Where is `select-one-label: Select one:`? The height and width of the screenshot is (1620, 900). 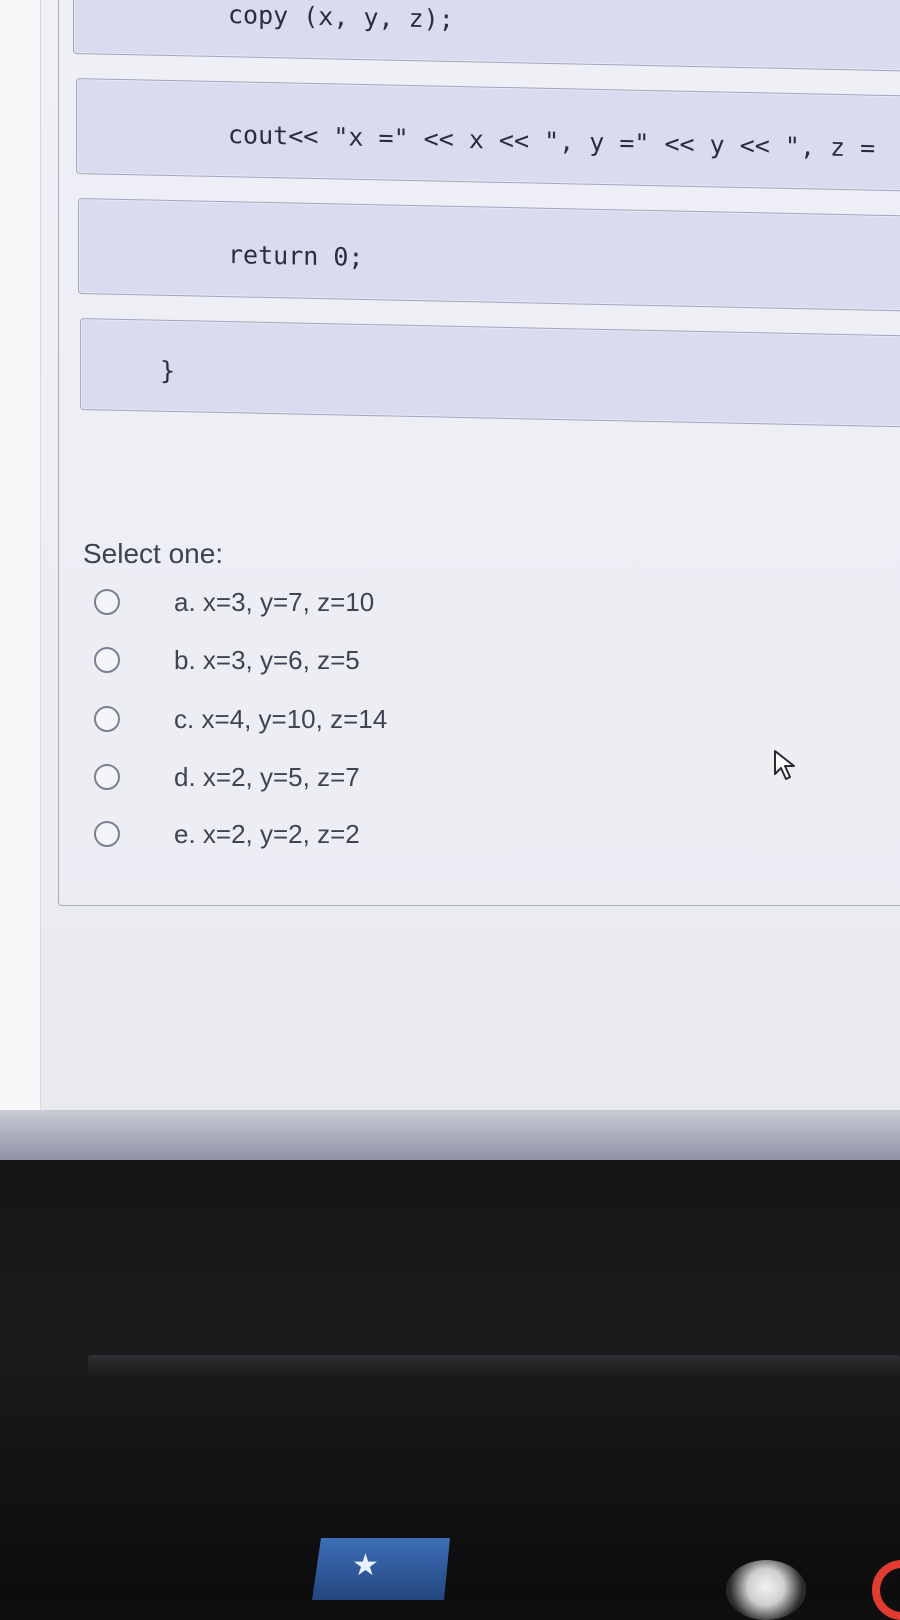 select-one-label: Select one: is located at coordinates (153, 553).